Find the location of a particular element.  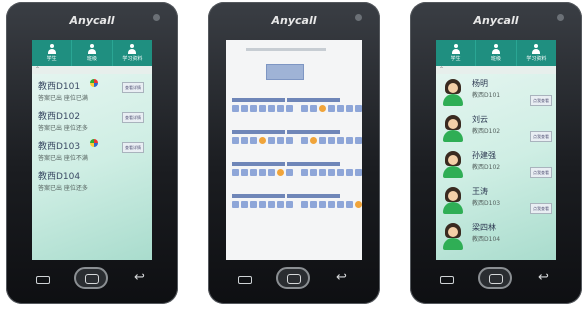

student-name: 杨明 is located at coordinates (480, 83).